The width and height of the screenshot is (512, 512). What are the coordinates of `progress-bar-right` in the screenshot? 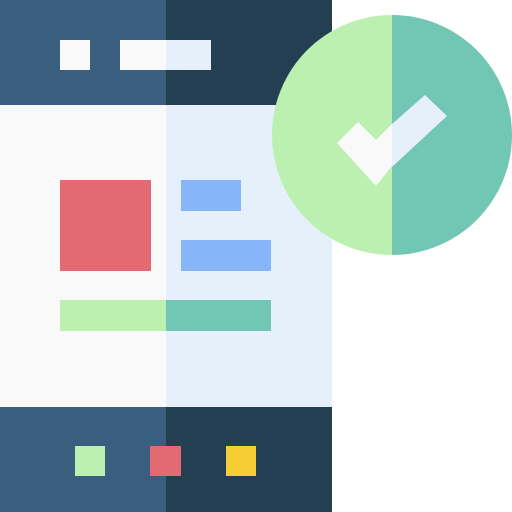 It's located at (218, 315).